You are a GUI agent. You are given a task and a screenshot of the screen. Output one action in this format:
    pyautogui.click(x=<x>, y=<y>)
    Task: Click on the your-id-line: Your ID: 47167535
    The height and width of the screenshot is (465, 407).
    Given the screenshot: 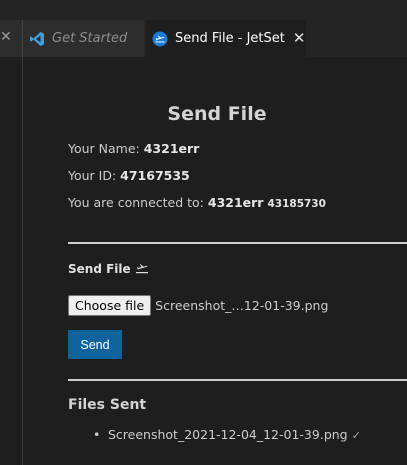 What is the action you would take?
    pyautogui.click(x=129, y=175)
    